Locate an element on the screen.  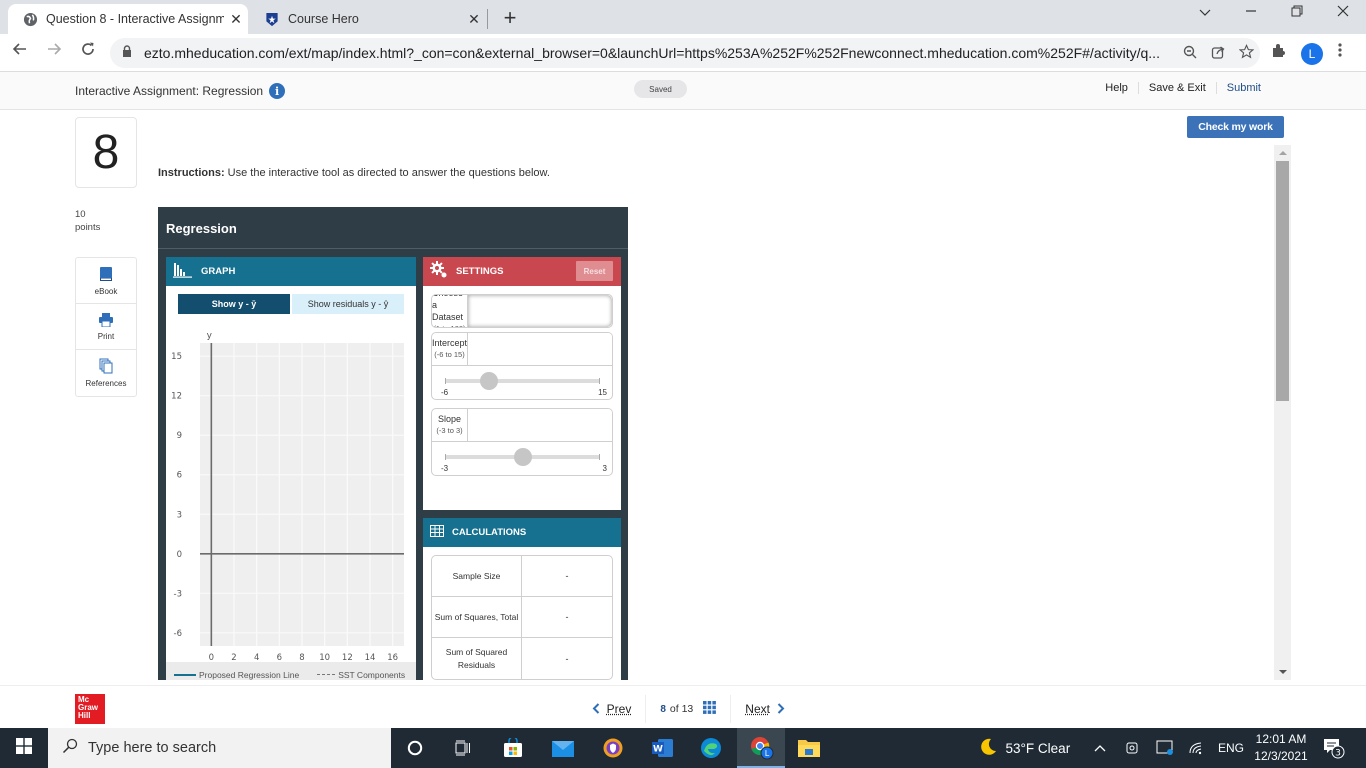
tab-question-8: Question 8 - Interactive Assignm ✕ is located at coordinates (128, 19).